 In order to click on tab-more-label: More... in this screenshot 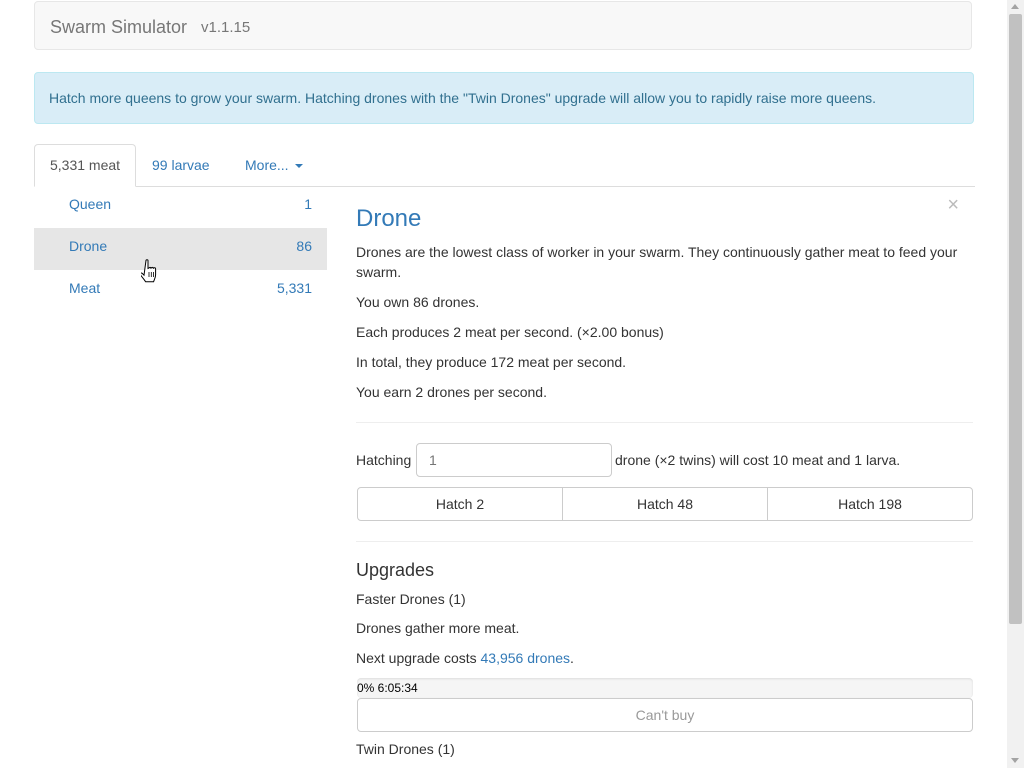, I will do `click(267, 165)`.